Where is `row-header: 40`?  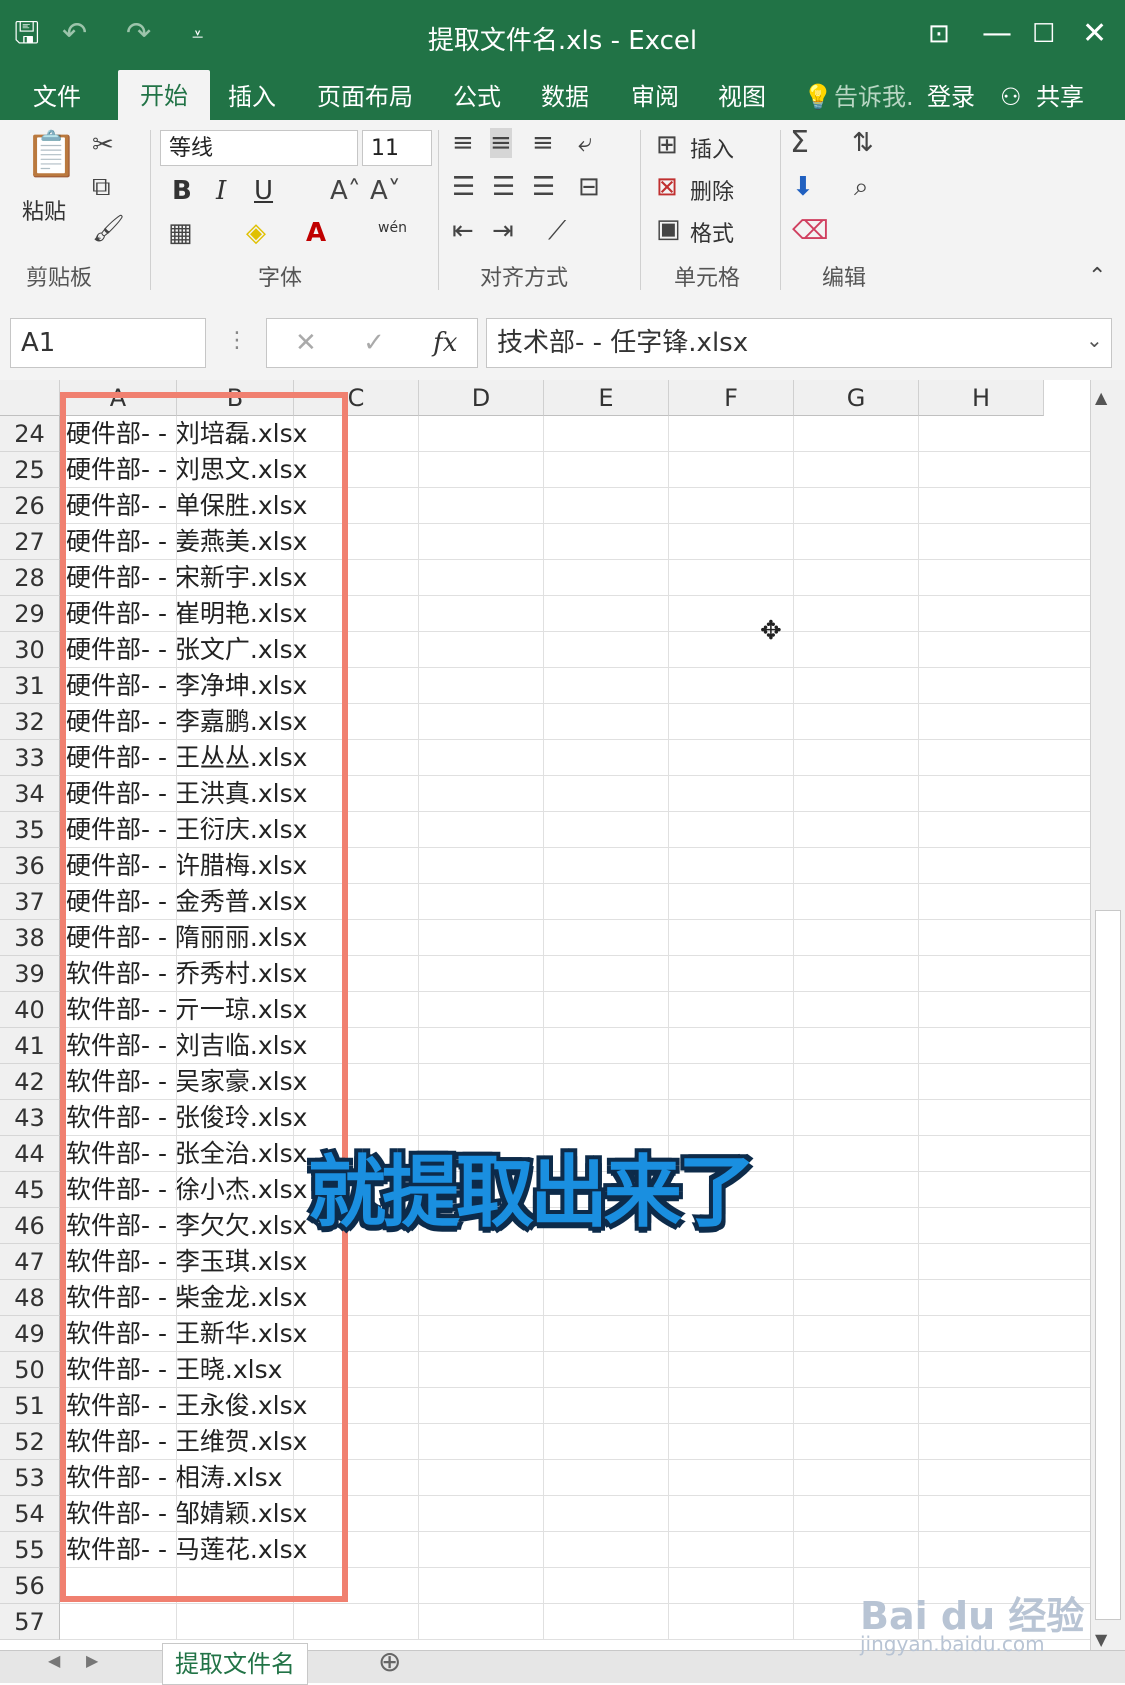 row-header: 40 is located at coordinates (30, 1010).